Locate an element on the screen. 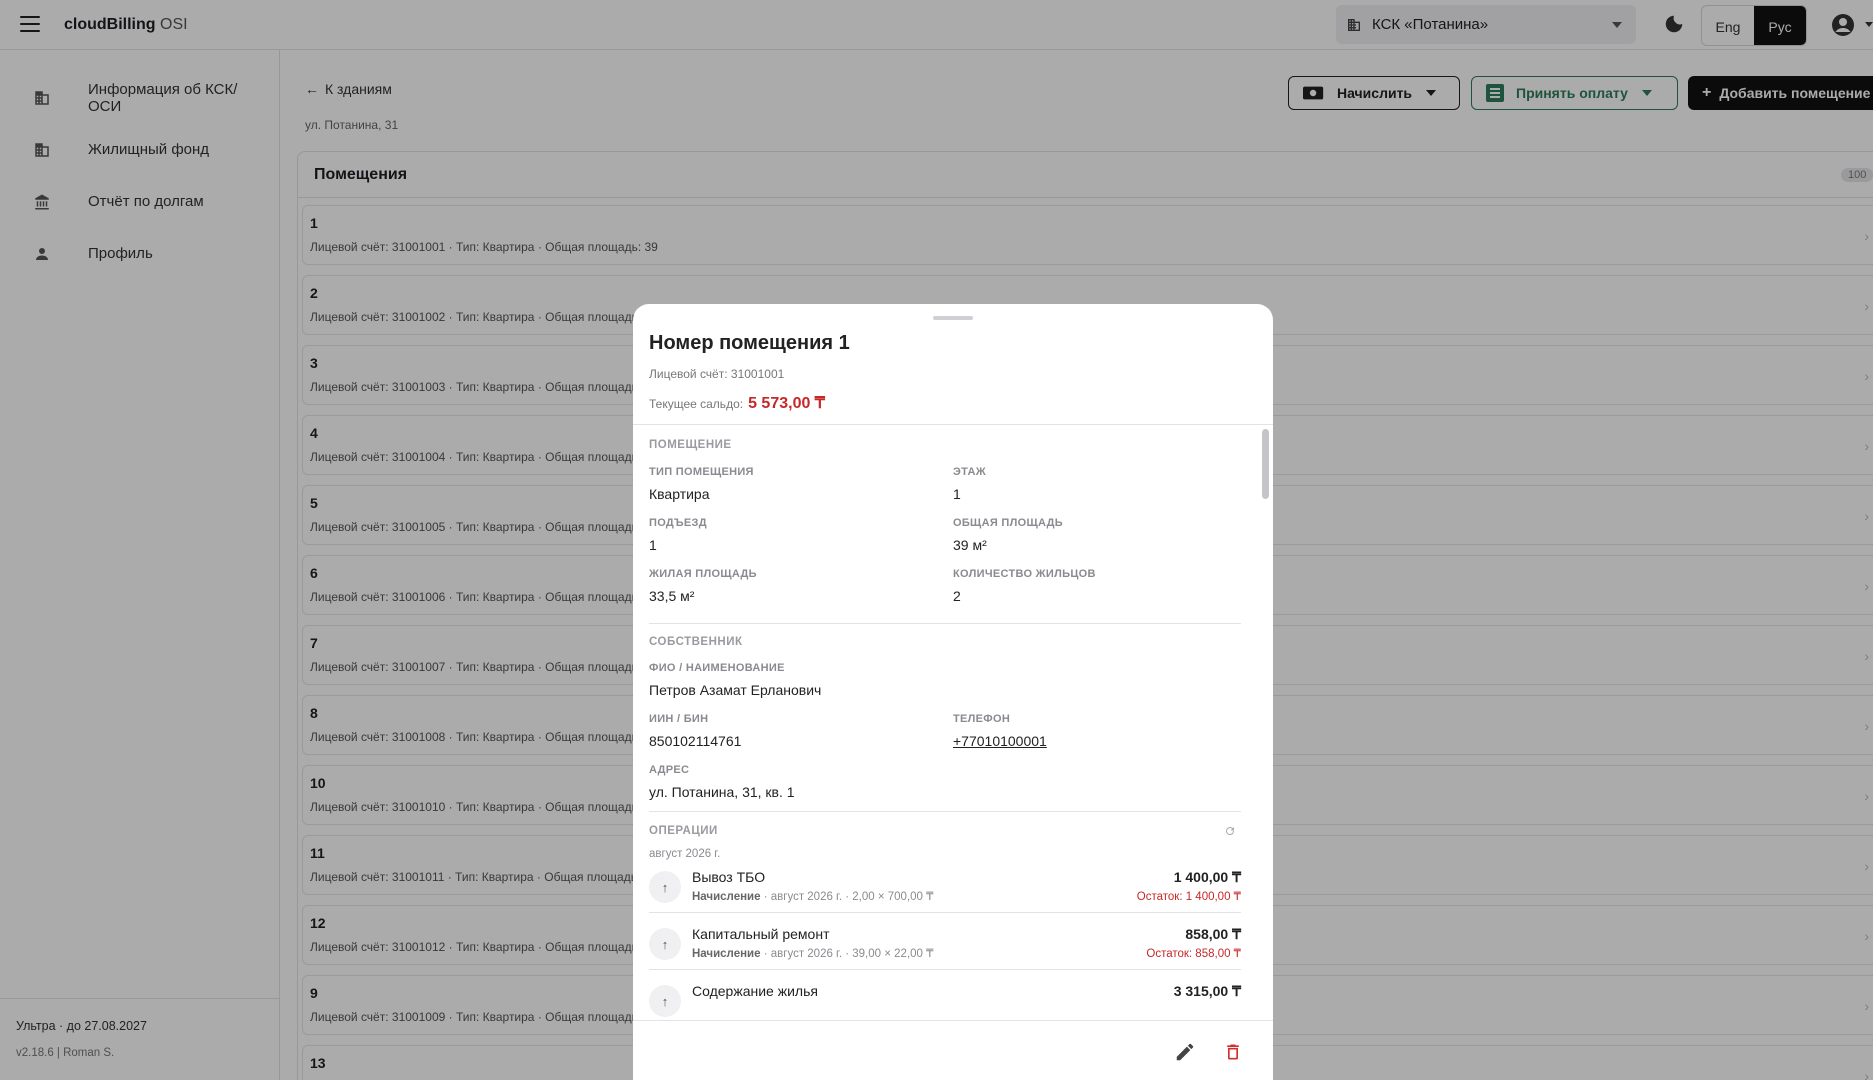 Image resolution: width=1873 pixels, height=1080 pixels. operation-name: Содержание жилья is located at coordinates (755, 991).